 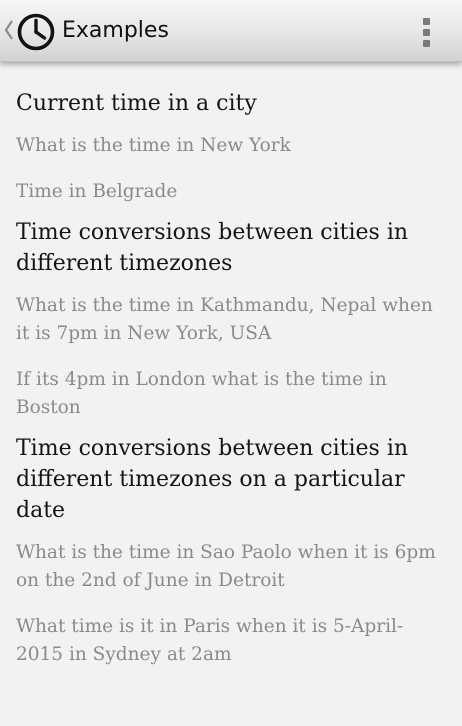 What do you see at coordinates (36, 32) in the screenshot?
I see `clock-icon` at bounding box center [36, 32].